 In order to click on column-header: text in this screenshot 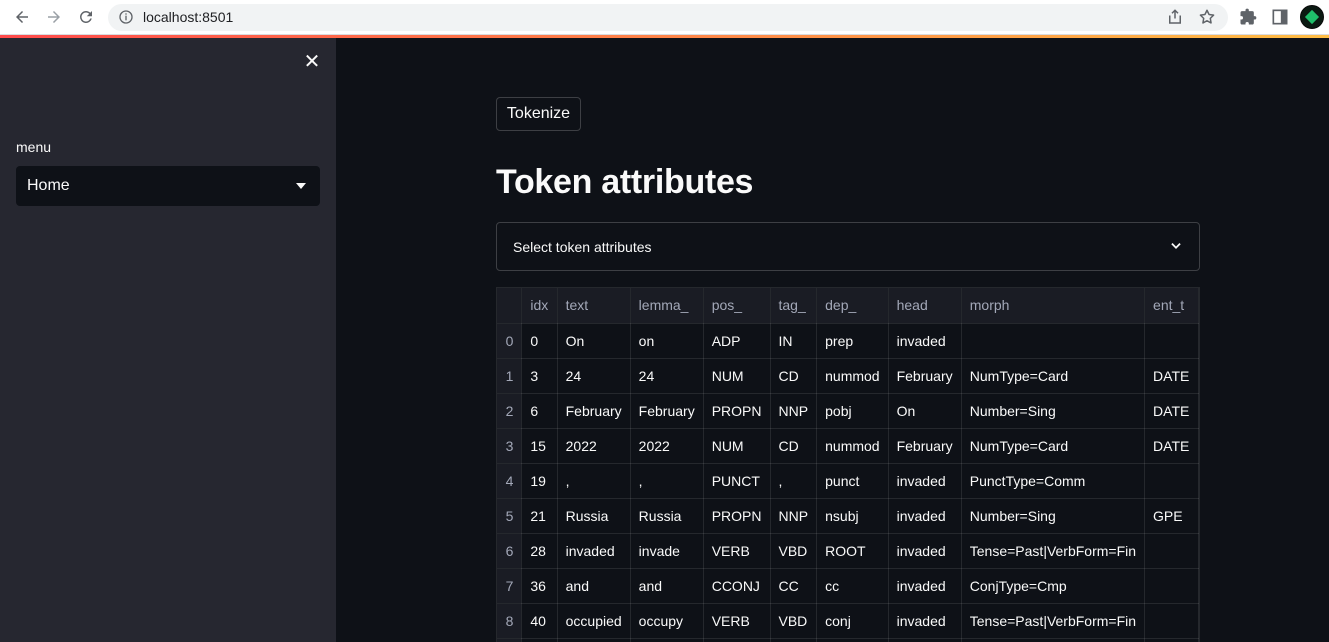, I will do `click(594, 306)`.